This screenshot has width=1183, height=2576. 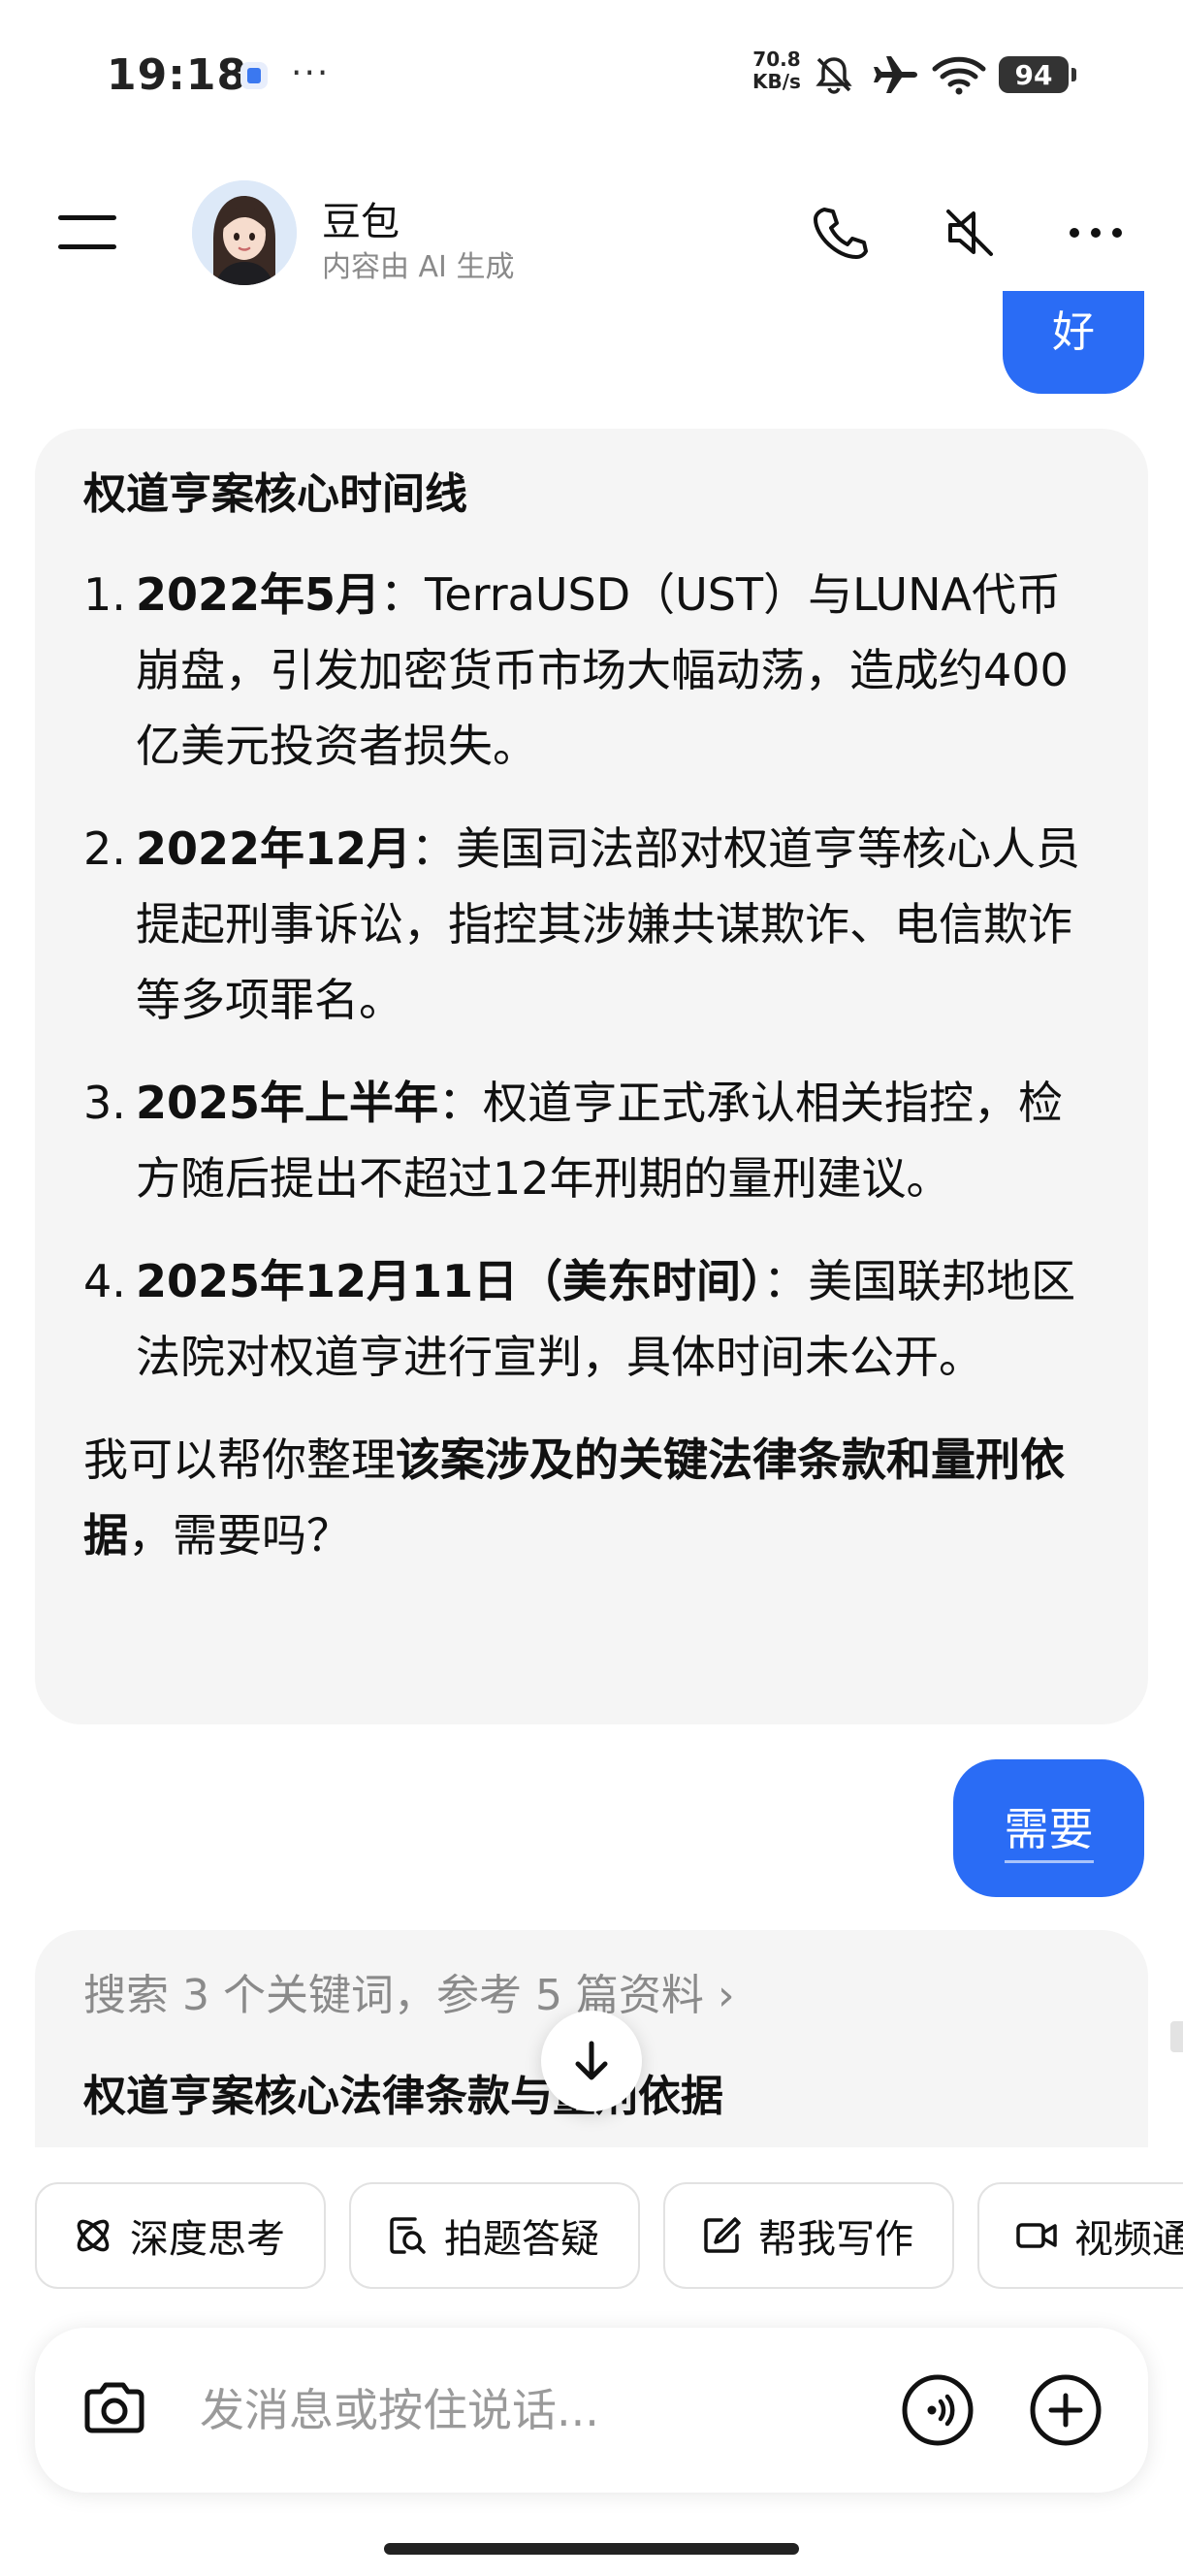 What do you see at coordinates (591, 1497) in the screenshot?
I see `follow-up-question: 我可以帮你整理该案涉及的关键法律条款和量刑依据，需要吗？` at bounding box center [591, 1497].